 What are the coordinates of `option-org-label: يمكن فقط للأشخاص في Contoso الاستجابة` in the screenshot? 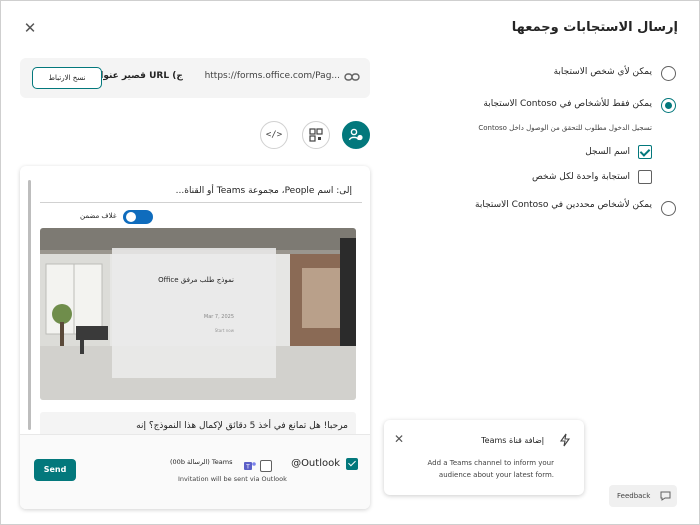 It's located at (567, 104).